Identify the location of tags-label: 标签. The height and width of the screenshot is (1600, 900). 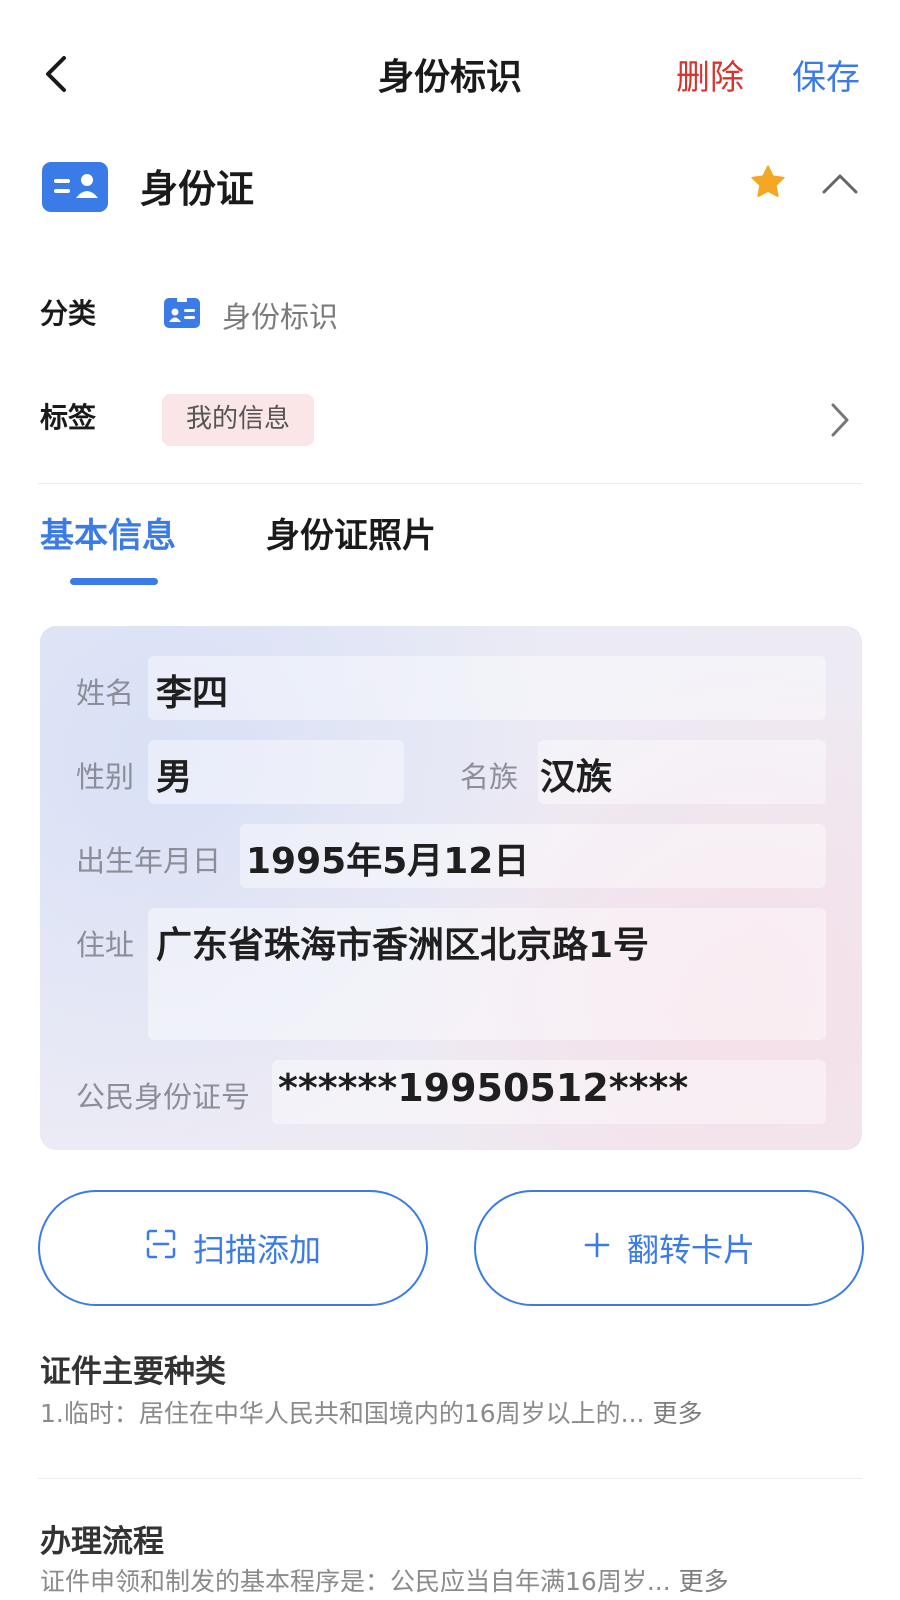
(68, 417).